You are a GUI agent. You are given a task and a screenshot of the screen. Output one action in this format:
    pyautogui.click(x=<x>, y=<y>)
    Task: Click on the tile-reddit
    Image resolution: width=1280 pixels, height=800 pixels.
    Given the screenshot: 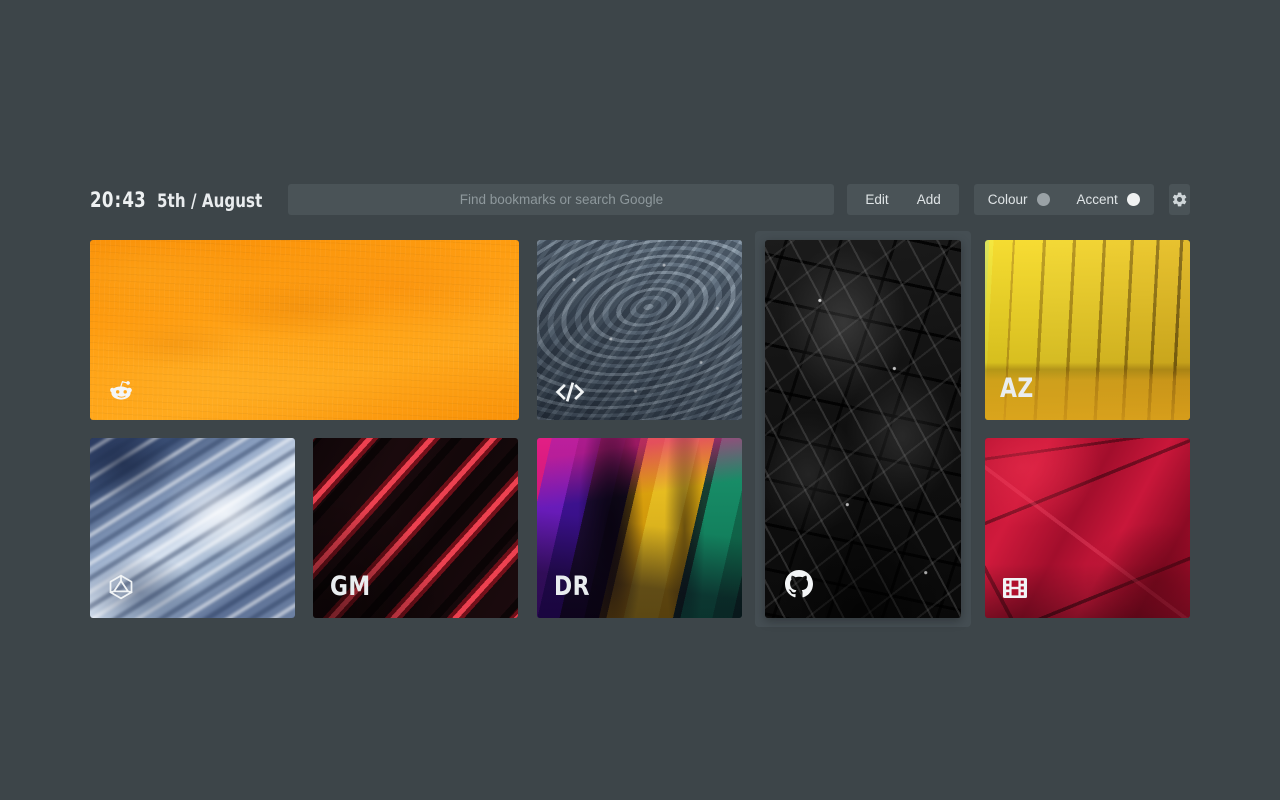 What is the action you would take?
    pyautogui.click(x=304, y=330)
    